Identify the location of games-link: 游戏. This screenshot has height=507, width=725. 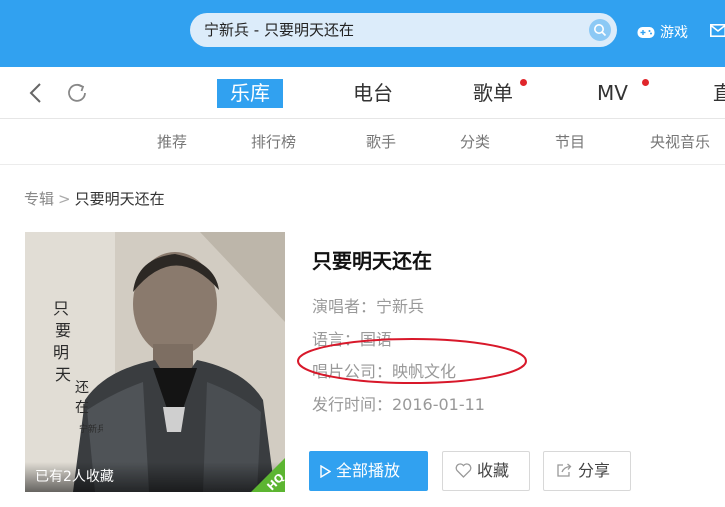
(662, 32).